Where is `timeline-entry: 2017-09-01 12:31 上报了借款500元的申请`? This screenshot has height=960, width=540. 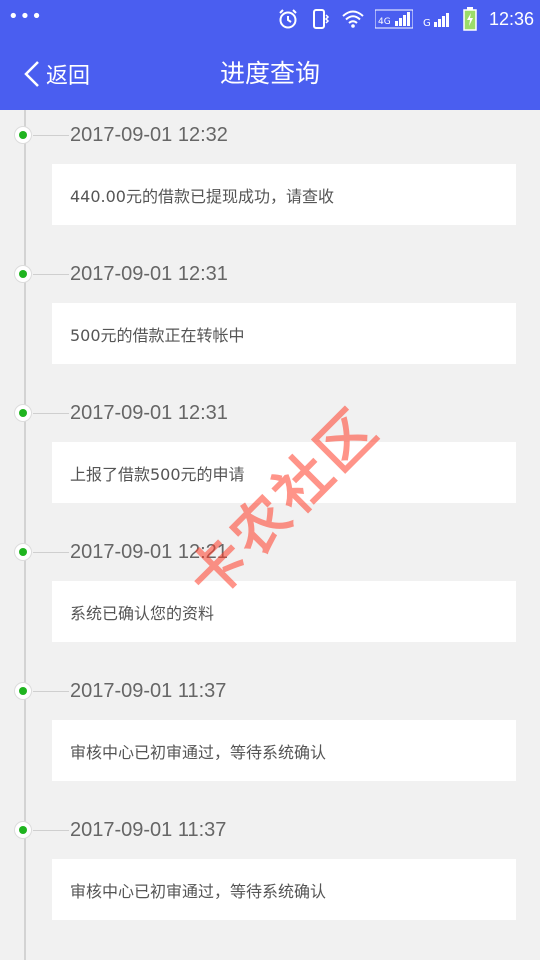 timeline-entry: 2017-09-01 12:31 上报了借款500元的申请 is located at coordinates (270, 457).